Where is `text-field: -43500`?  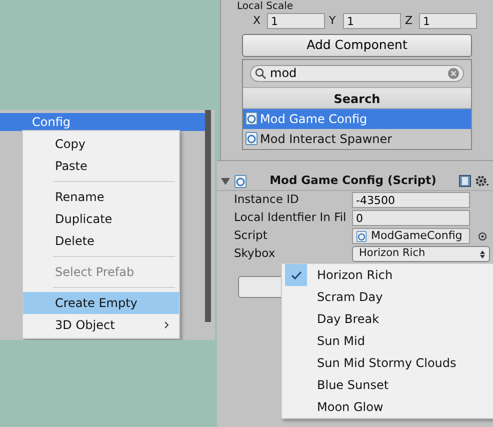 text-field: -43500 is located at coordinates (411, 200).